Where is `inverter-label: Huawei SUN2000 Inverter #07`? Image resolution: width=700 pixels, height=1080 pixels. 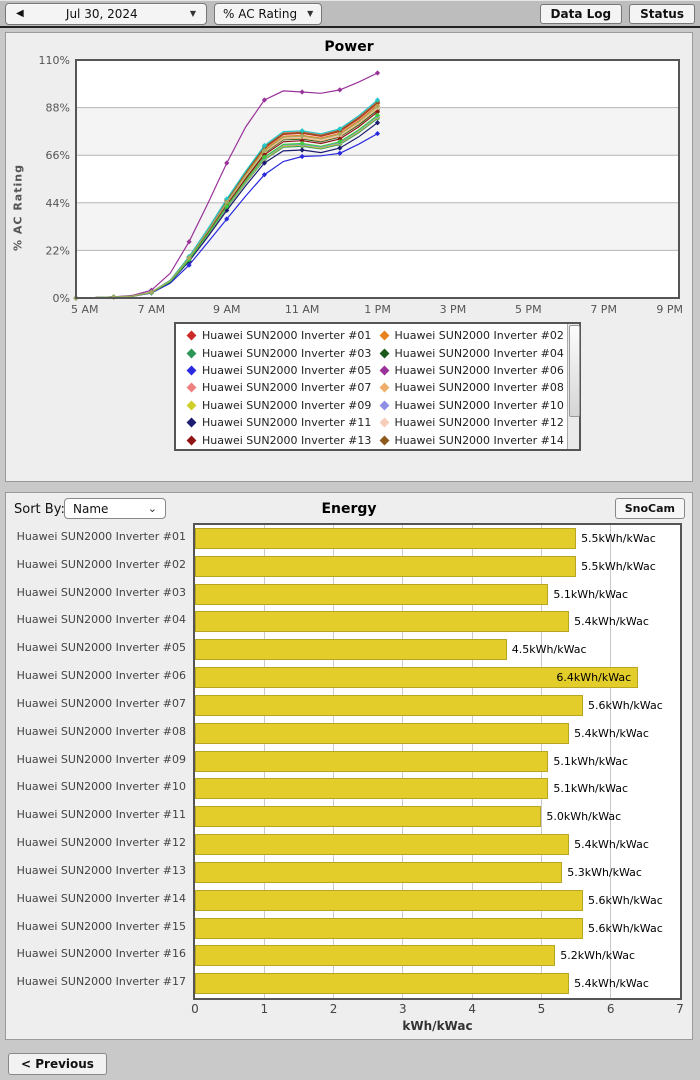 inverter-label: Huawei SUN2000 Inverter #07 is located at coordinates (101, 703).